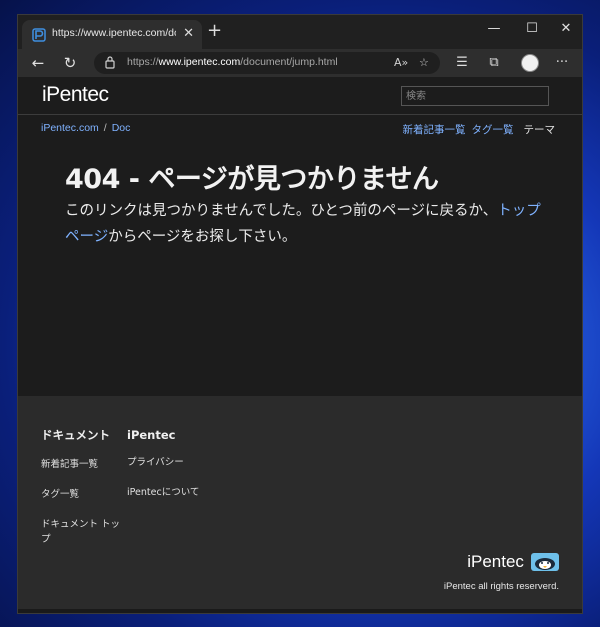 The width and height of the screenshot is (600, 627). What do you see at coordinates (495, 561) in the screenshot?
I see `footer-logo: iPentec` at bounding box center [495, 561].